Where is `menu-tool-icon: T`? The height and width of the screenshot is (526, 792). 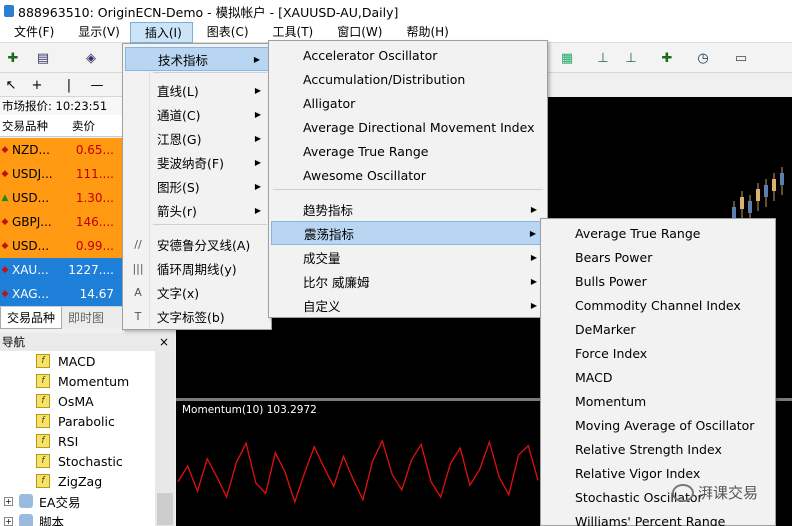 menu-tool-icon: T is located at coordinates (138, 316).